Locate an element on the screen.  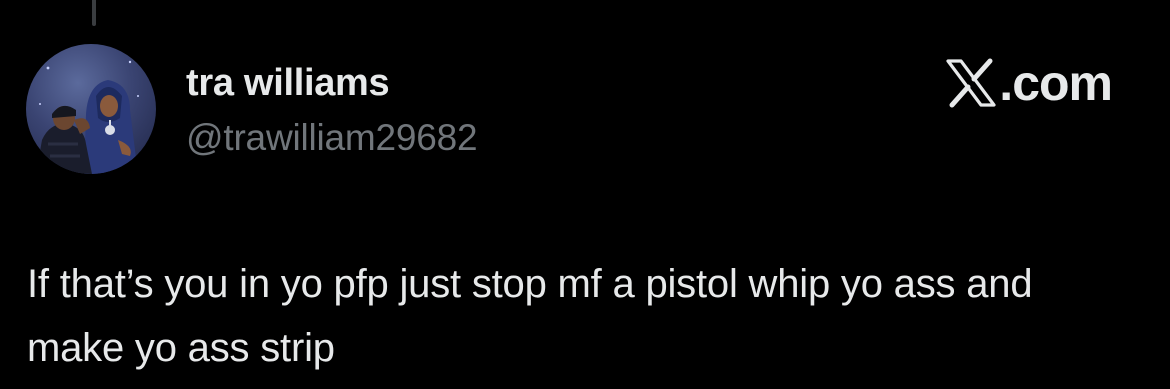
avatar is located at coordinates (91, 109).